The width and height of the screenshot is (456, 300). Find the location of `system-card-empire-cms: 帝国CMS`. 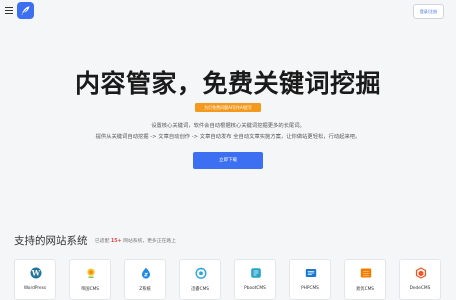

system-card-empire-cms: 帝国CMS is located at coordinates (90, 279).